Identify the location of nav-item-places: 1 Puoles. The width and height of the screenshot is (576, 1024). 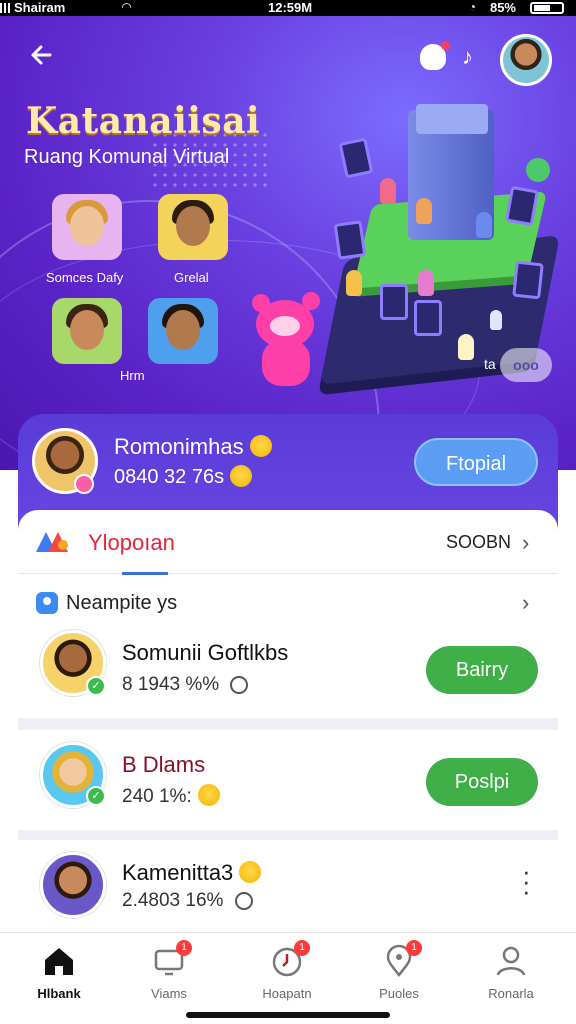
(399, 973).